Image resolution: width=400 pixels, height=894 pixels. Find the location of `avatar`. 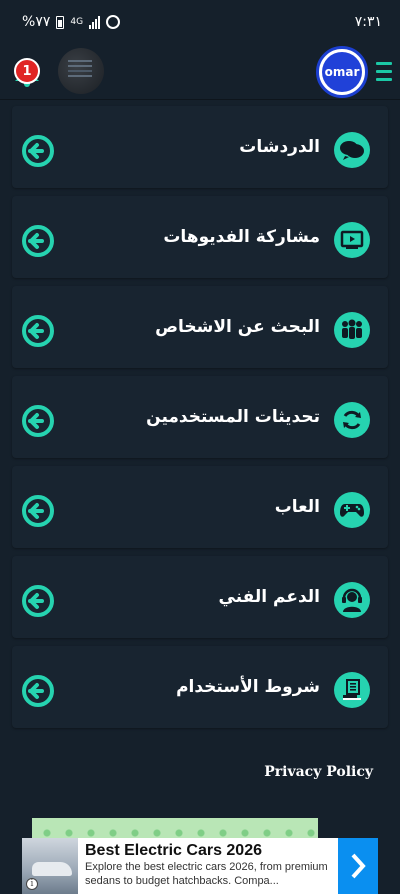

avatar is located at coordinates (81, 71).